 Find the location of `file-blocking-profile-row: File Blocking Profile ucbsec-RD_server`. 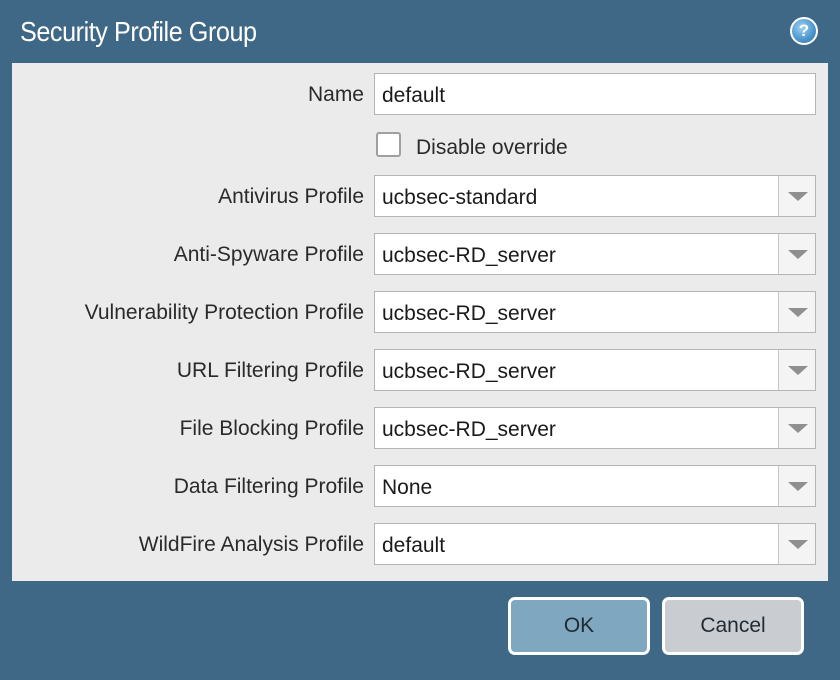

file-blocking-profile-row: File Blocking Profile ucbsec-RD_server is located at coordinates (420, 429).